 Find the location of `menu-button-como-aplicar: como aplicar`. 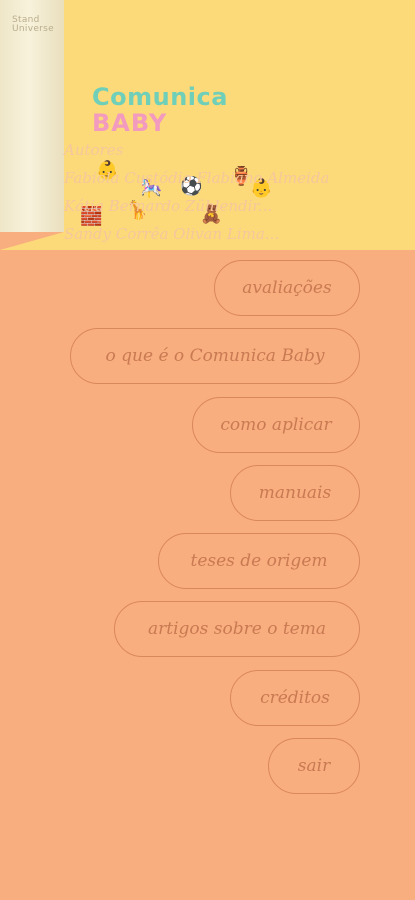

menu-button-como-aplicar: como aplicar is located at coordinates (276, 425).